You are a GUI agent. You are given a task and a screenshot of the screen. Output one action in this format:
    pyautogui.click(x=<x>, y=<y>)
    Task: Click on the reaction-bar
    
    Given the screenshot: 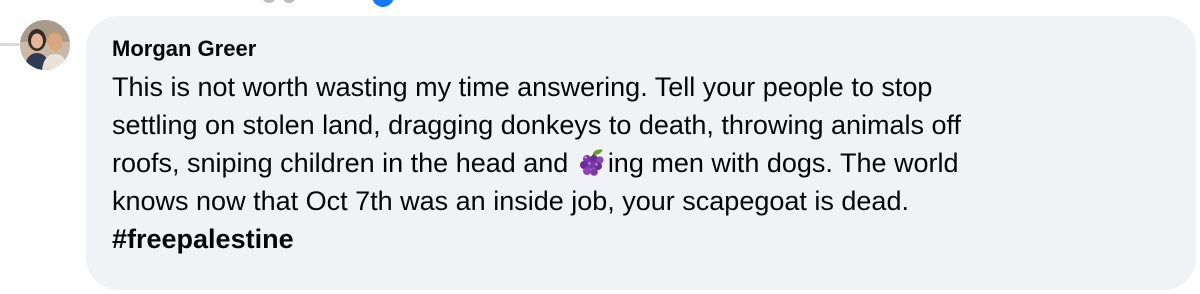 What is the action you would take?
    pyautogui.click(x=328, y=3)
    